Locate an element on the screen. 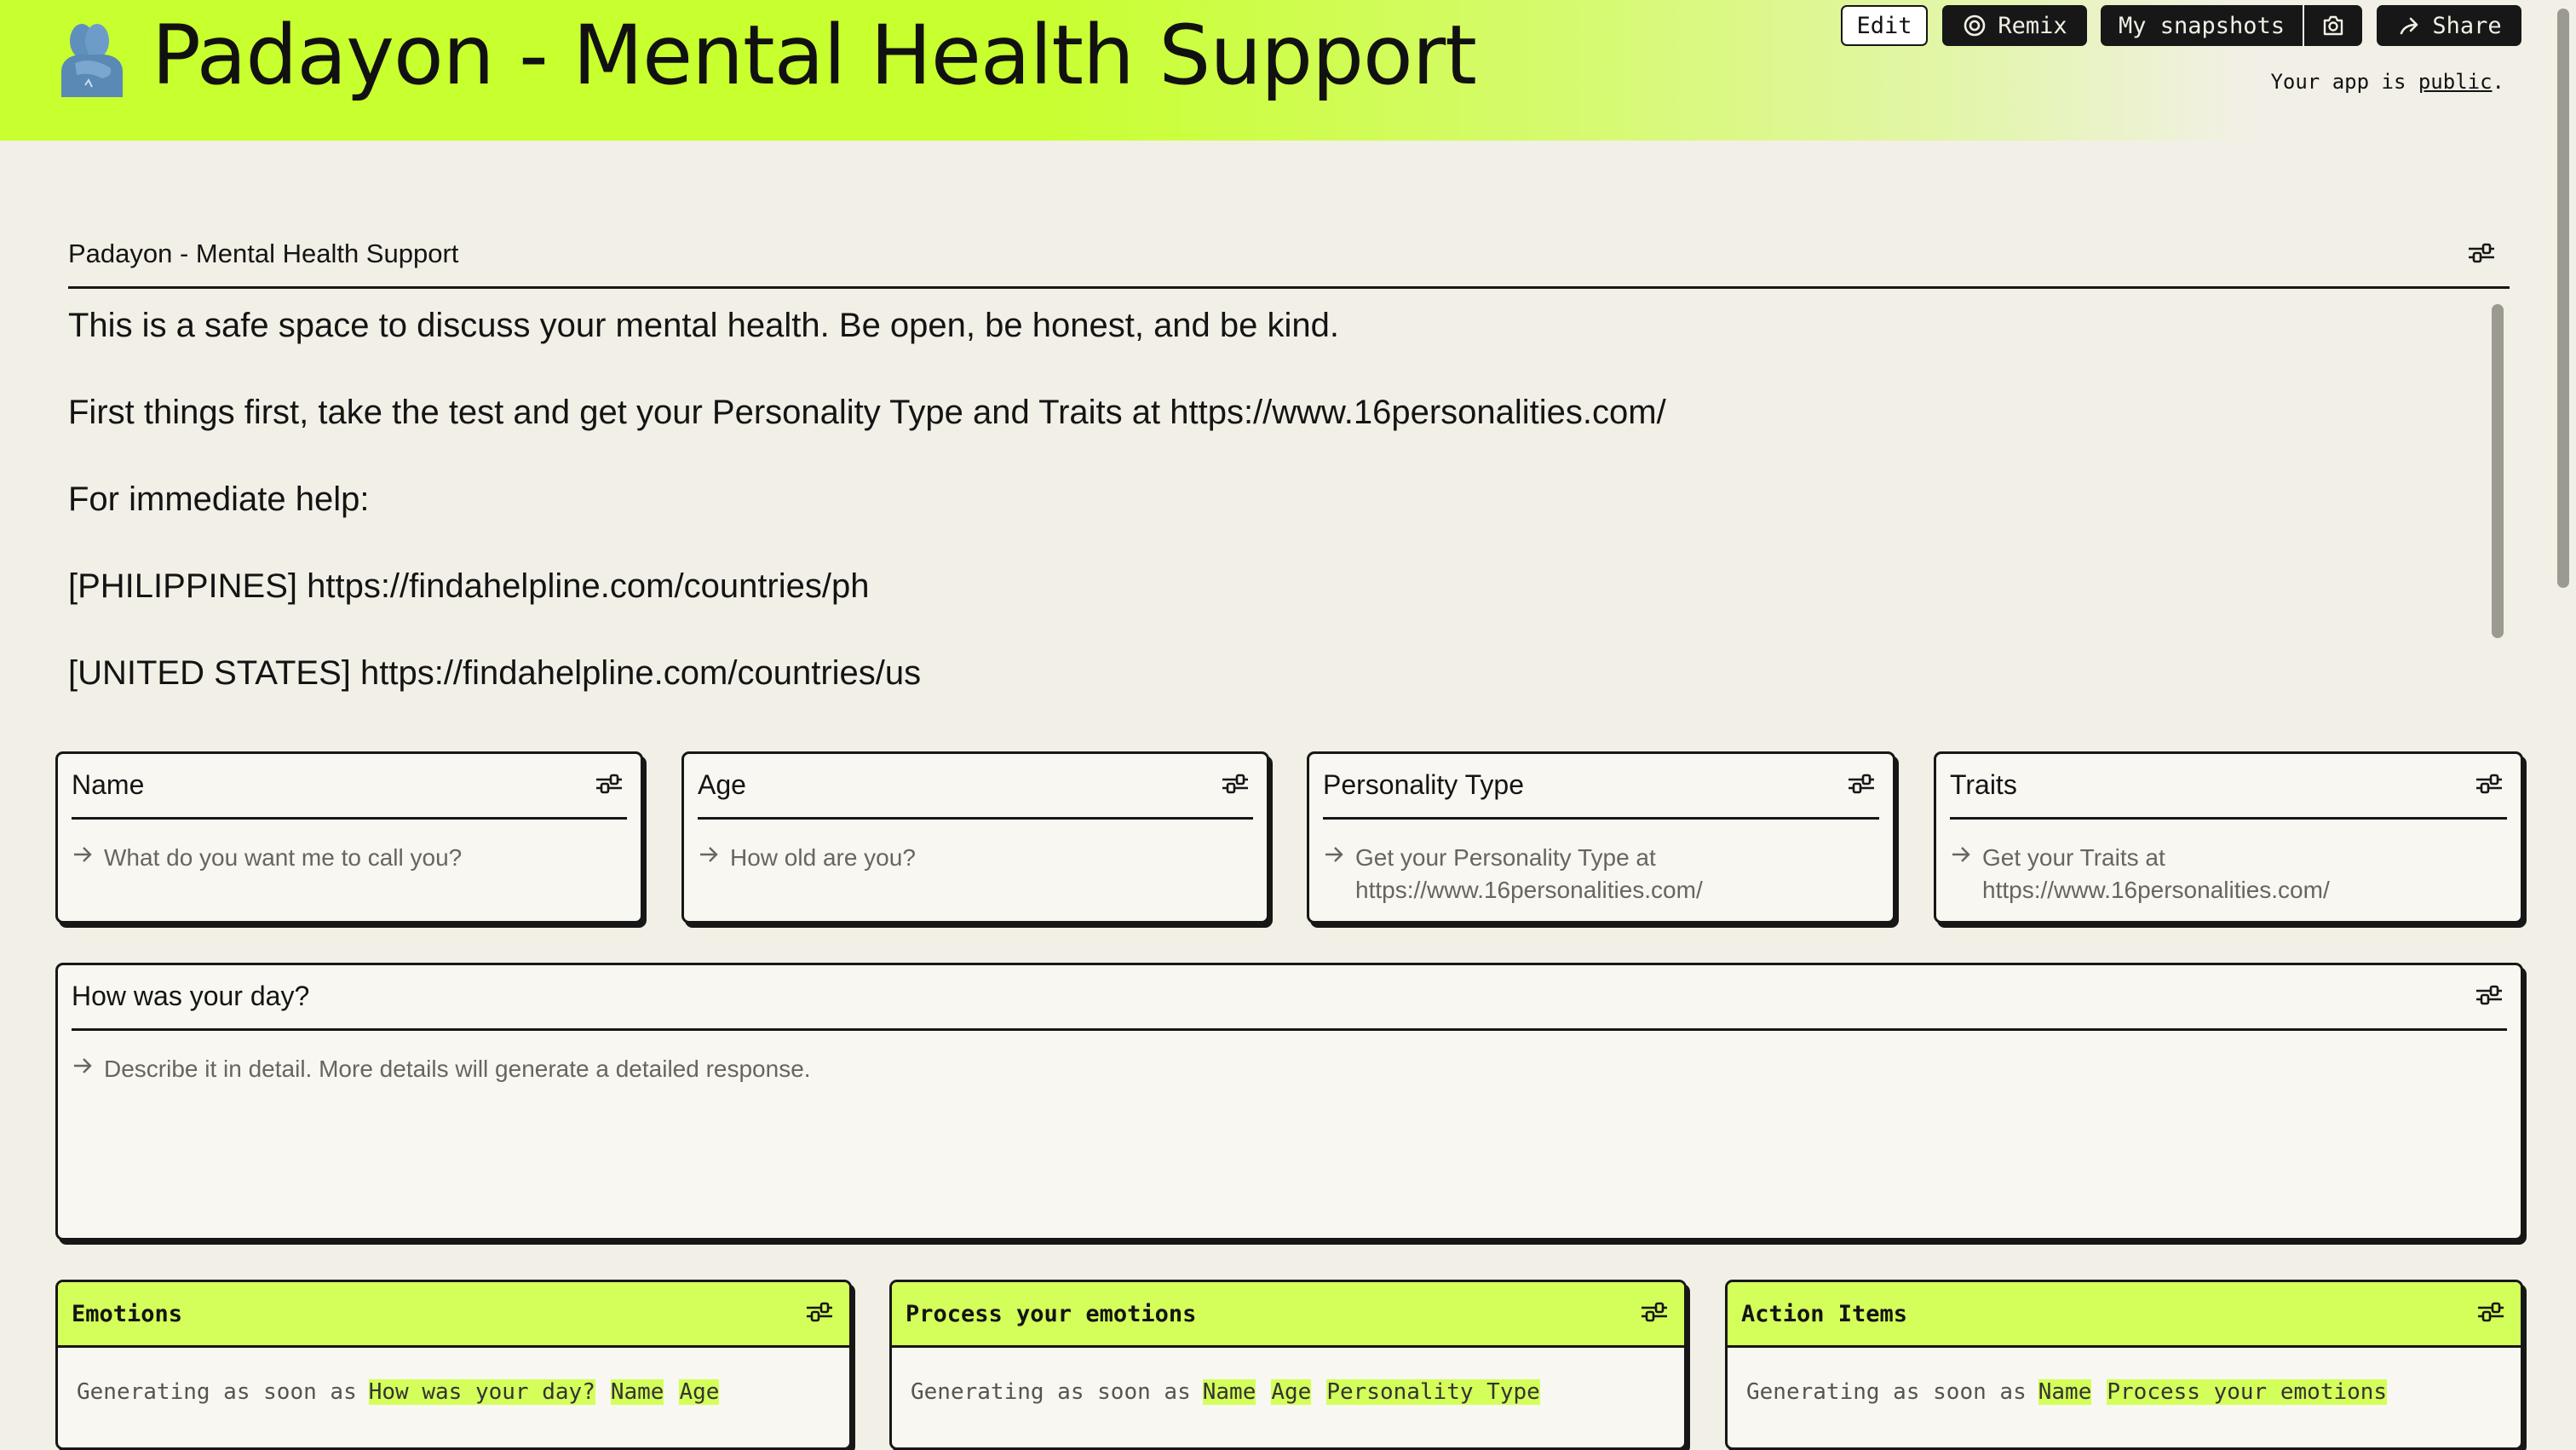 This screenshot has height=1450, width=2576. card-title: How was your day? is located at coordinates (191, 996).